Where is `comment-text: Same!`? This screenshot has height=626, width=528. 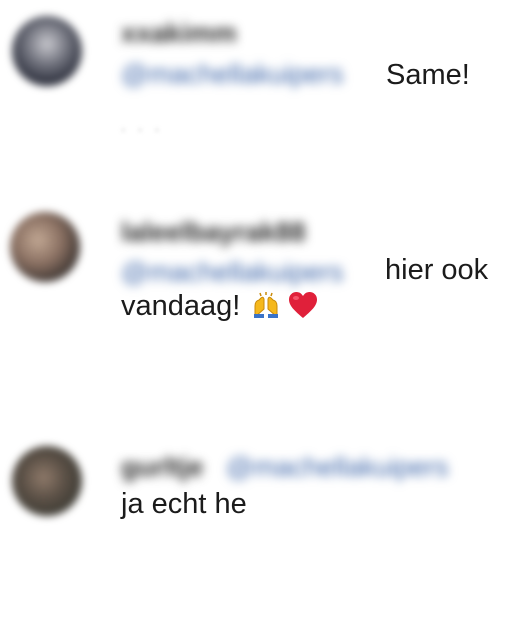 comment-text: Same! is located at coordinates (428, 75).